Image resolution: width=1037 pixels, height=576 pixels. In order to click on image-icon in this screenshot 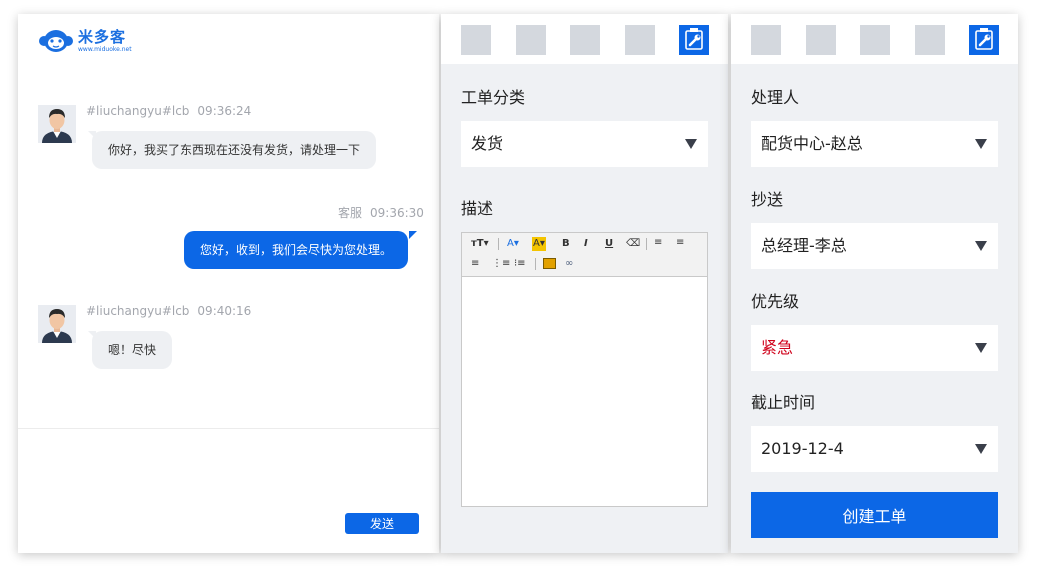, I will do `click(549, 263)`.